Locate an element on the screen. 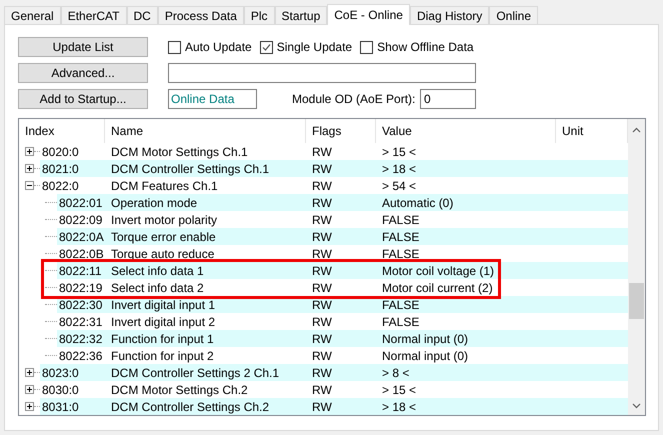 This screenshot has height=435, width=663. table-cell: Select info data 1 is located at coordinates (205, 270).